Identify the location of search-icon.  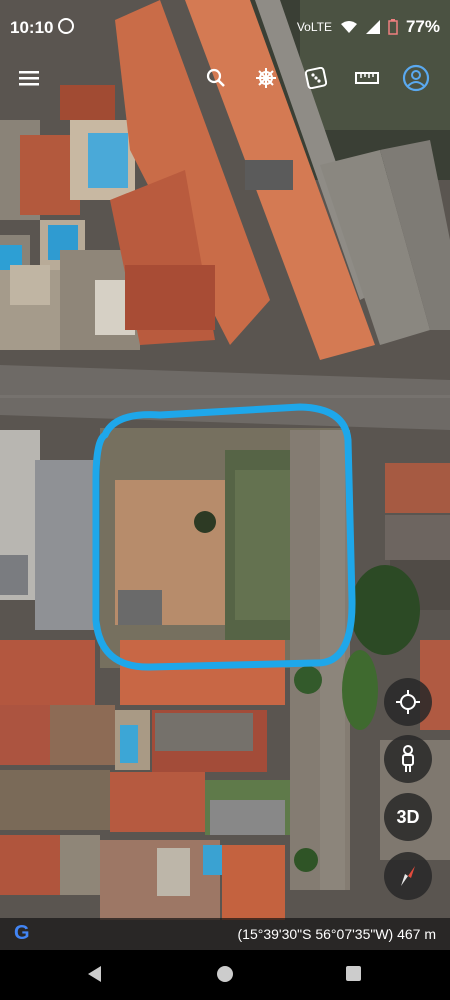
(216, 78).